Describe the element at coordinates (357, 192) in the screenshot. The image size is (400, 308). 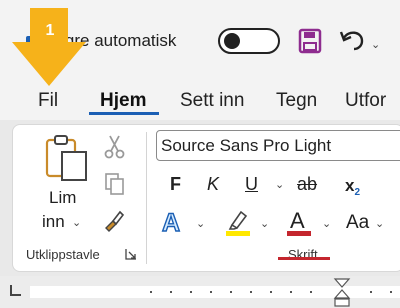
I see `subscript-two: 2` at that location.